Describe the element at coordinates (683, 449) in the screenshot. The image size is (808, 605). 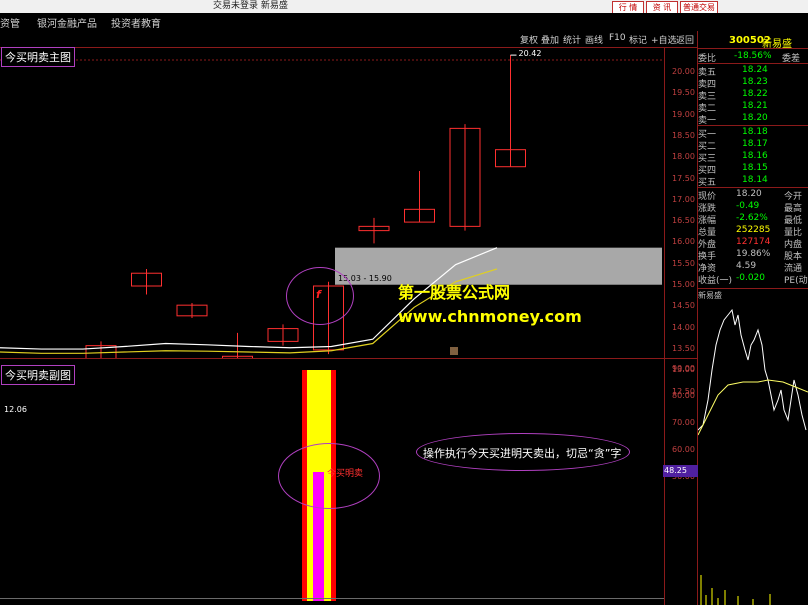
I see `sub-y-tick: 60.00` at that location.